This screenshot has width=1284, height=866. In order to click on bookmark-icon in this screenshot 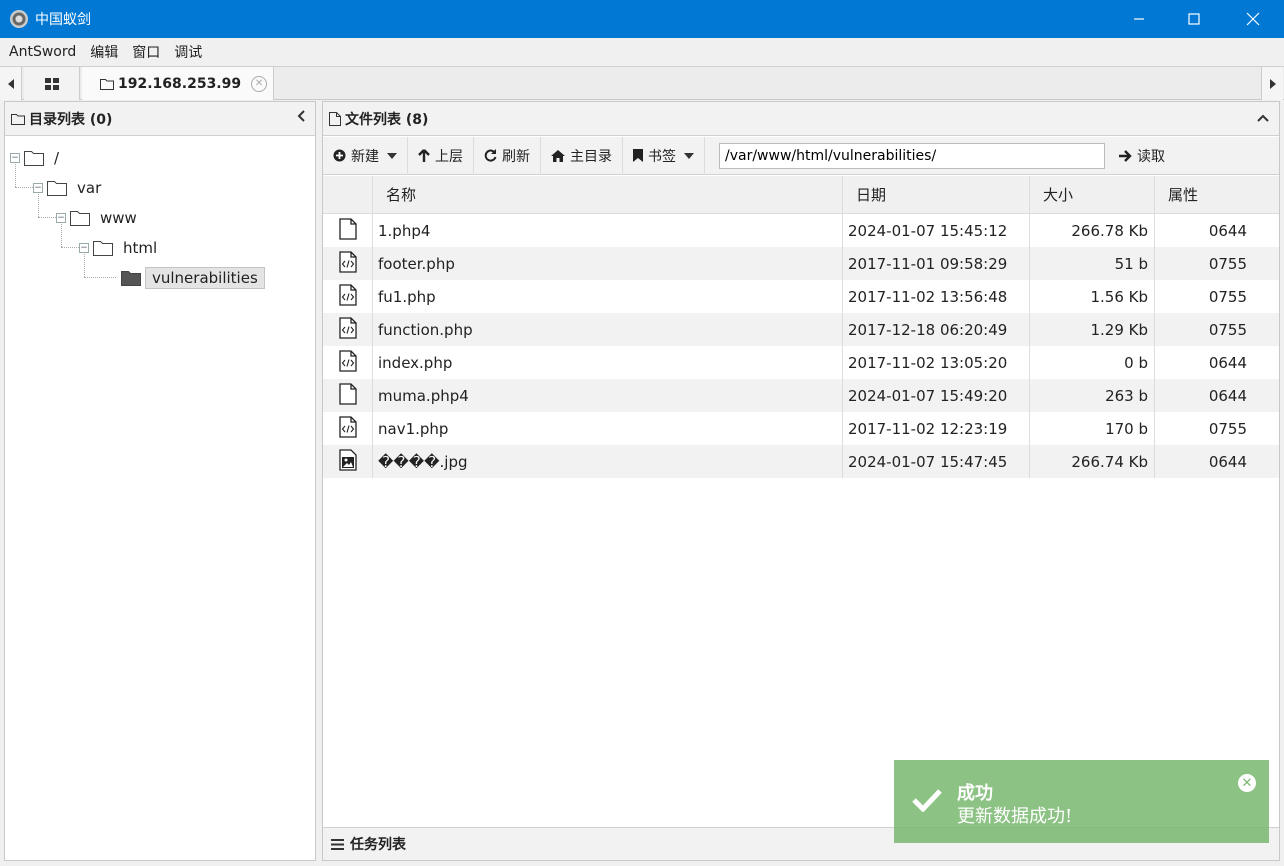, I will do `click(638, 155)`.